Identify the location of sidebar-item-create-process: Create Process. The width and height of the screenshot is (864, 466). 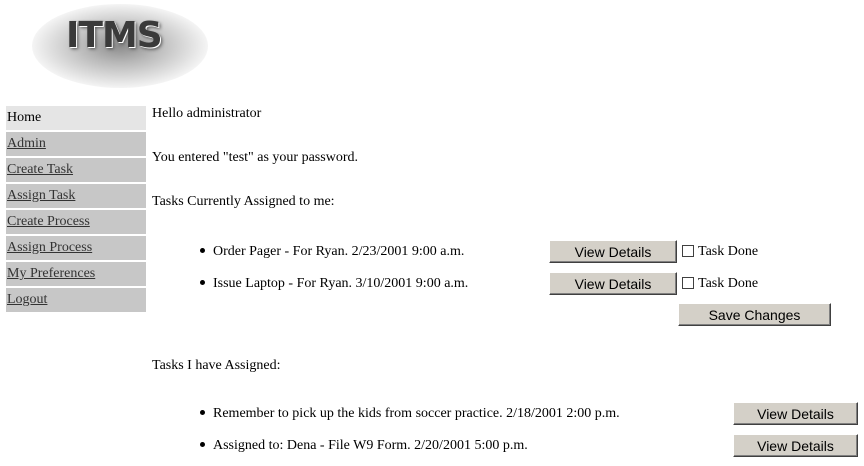
(76, 222).